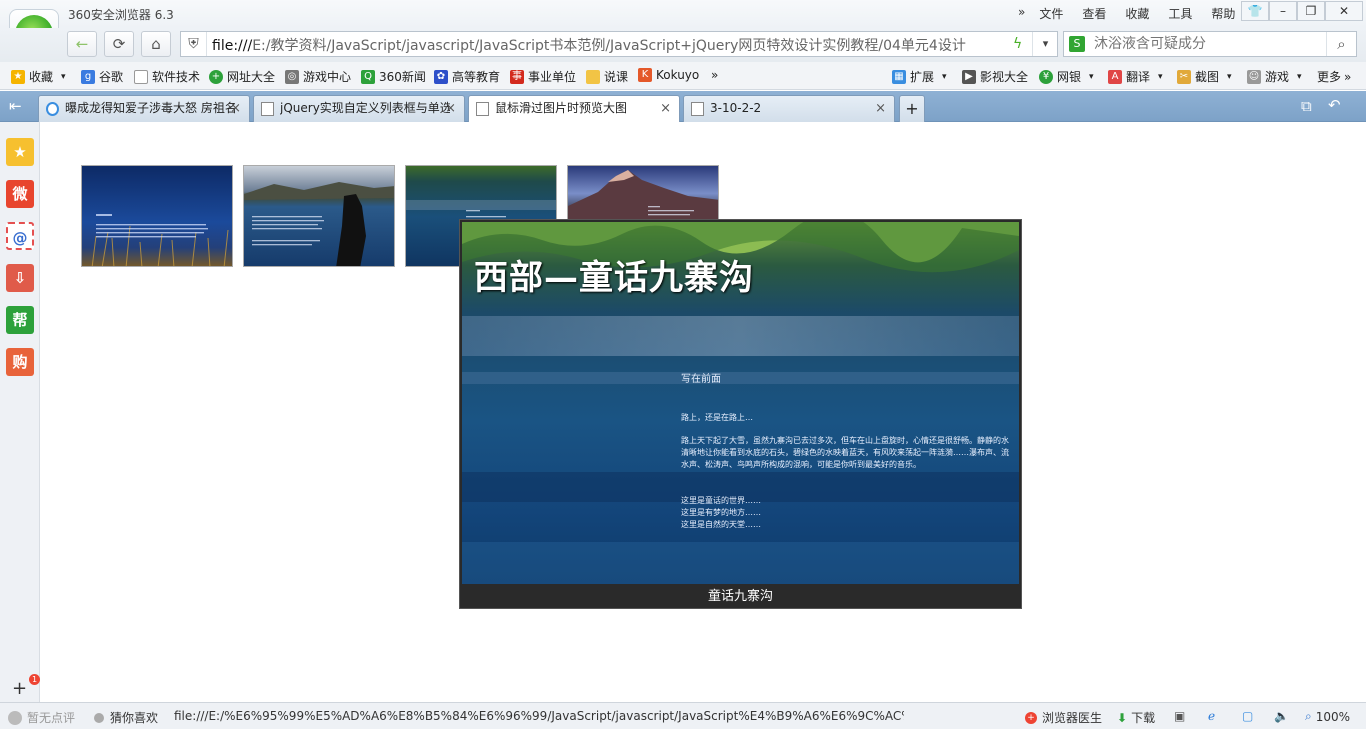 This screenshot has width=1366, height=729. What do you see at coordinates (1122, 717) in the screenshot?
I see `download-arrow-icon: ⬇` at bounding box center [1122, 717].